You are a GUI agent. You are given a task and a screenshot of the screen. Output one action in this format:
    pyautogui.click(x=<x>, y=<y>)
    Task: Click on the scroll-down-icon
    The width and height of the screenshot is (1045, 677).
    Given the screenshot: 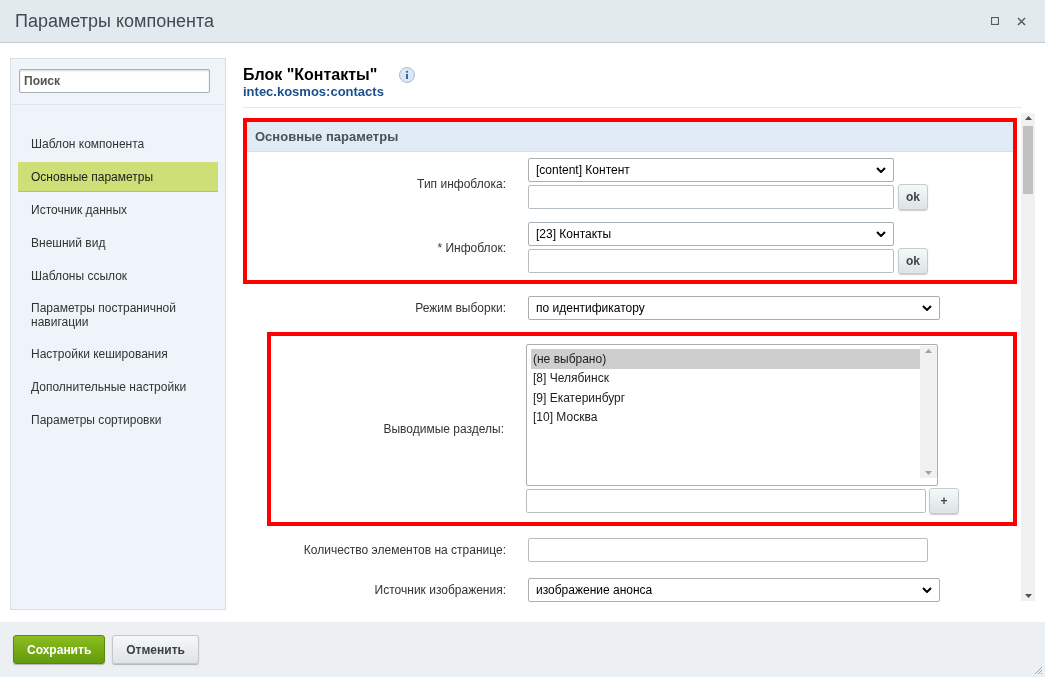 What is the action you would take?
    pyautogui.click(x=1028, y=596)
    